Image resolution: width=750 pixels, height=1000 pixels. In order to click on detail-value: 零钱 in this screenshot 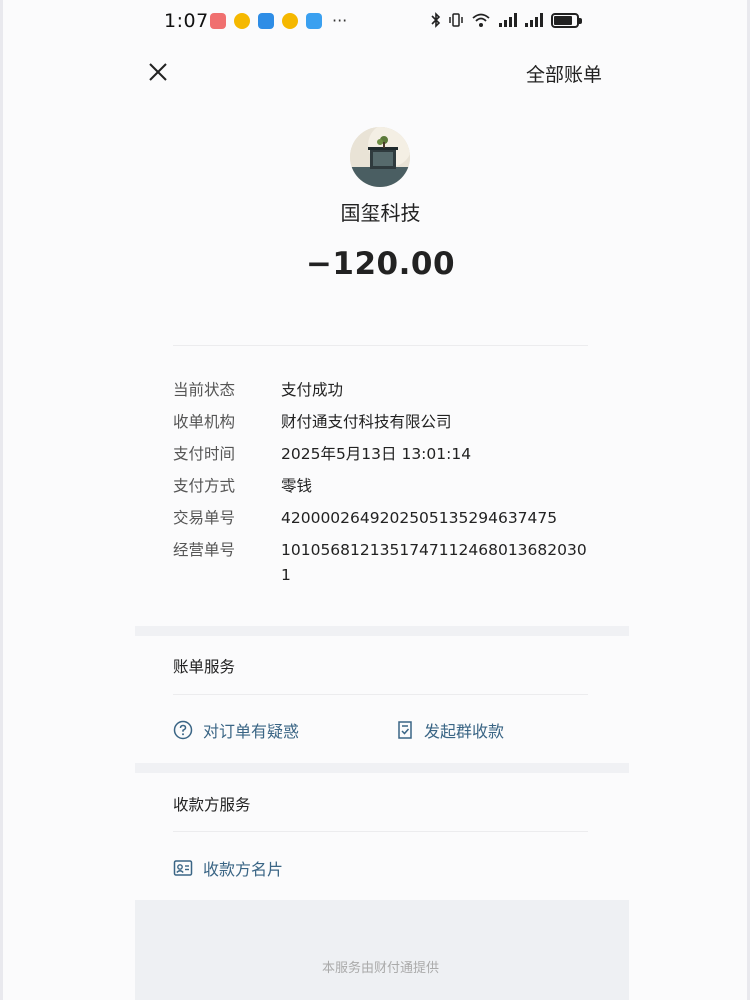, I will do `click(297, 486)`.